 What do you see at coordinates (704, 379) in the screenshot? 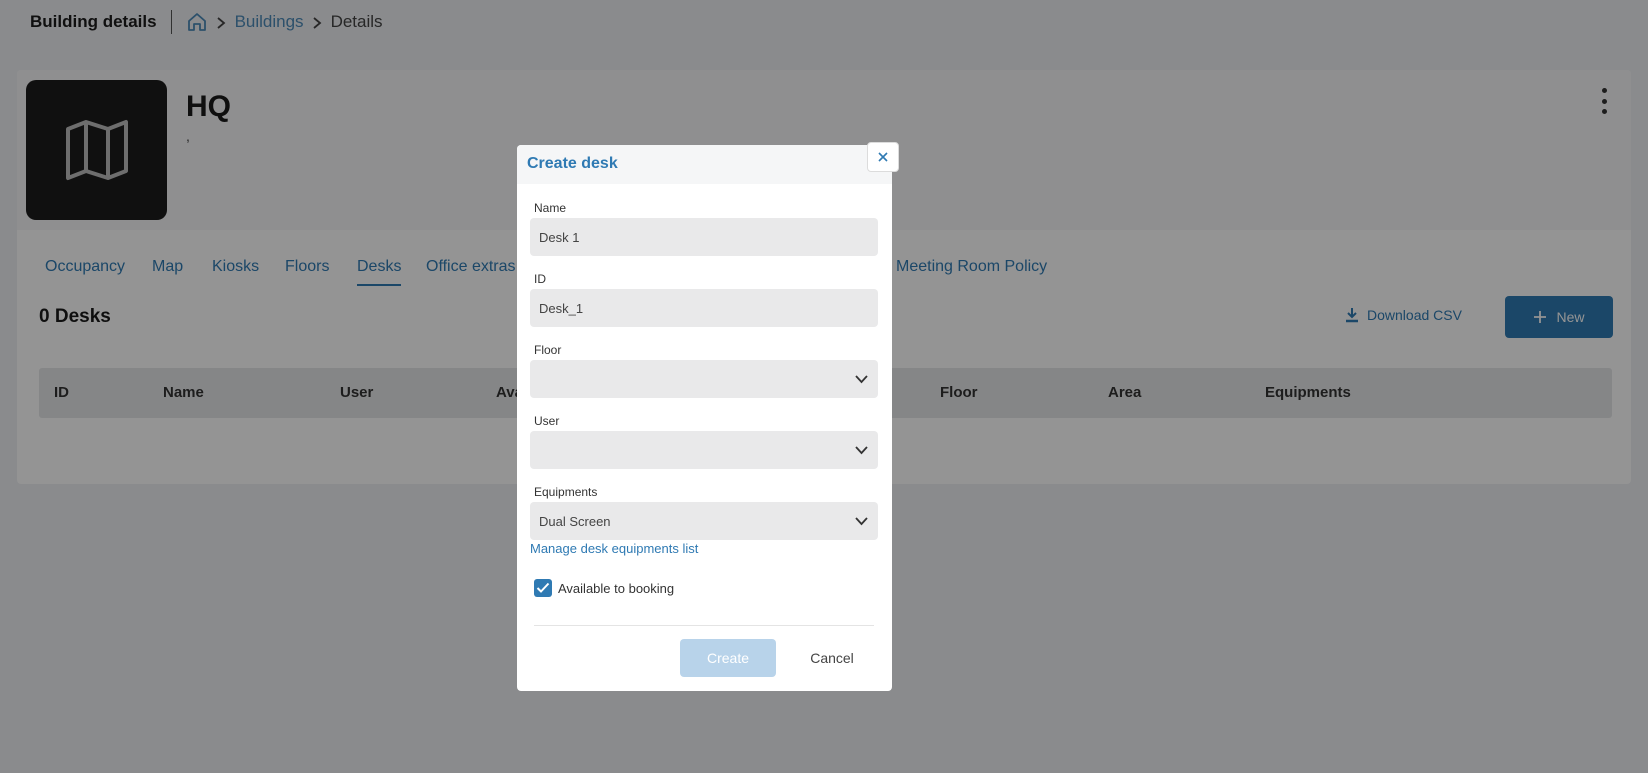
I see `floor-select` at bounding box center [704, 379].